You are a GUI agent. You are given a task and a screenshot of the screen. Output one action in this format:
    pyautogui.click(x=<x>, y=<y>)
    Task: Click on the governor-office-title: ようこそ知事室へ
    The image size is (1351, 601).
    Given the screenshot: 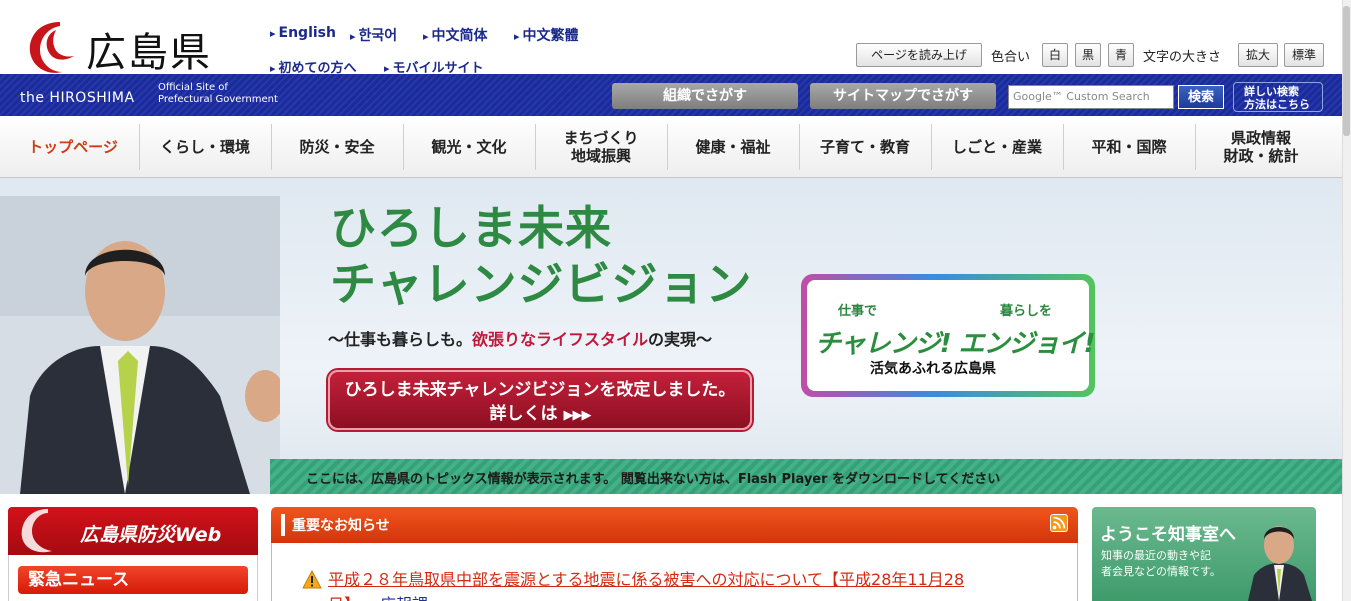 What is the action you would take?
    pyautogui.click(x=1168, y=532)
    